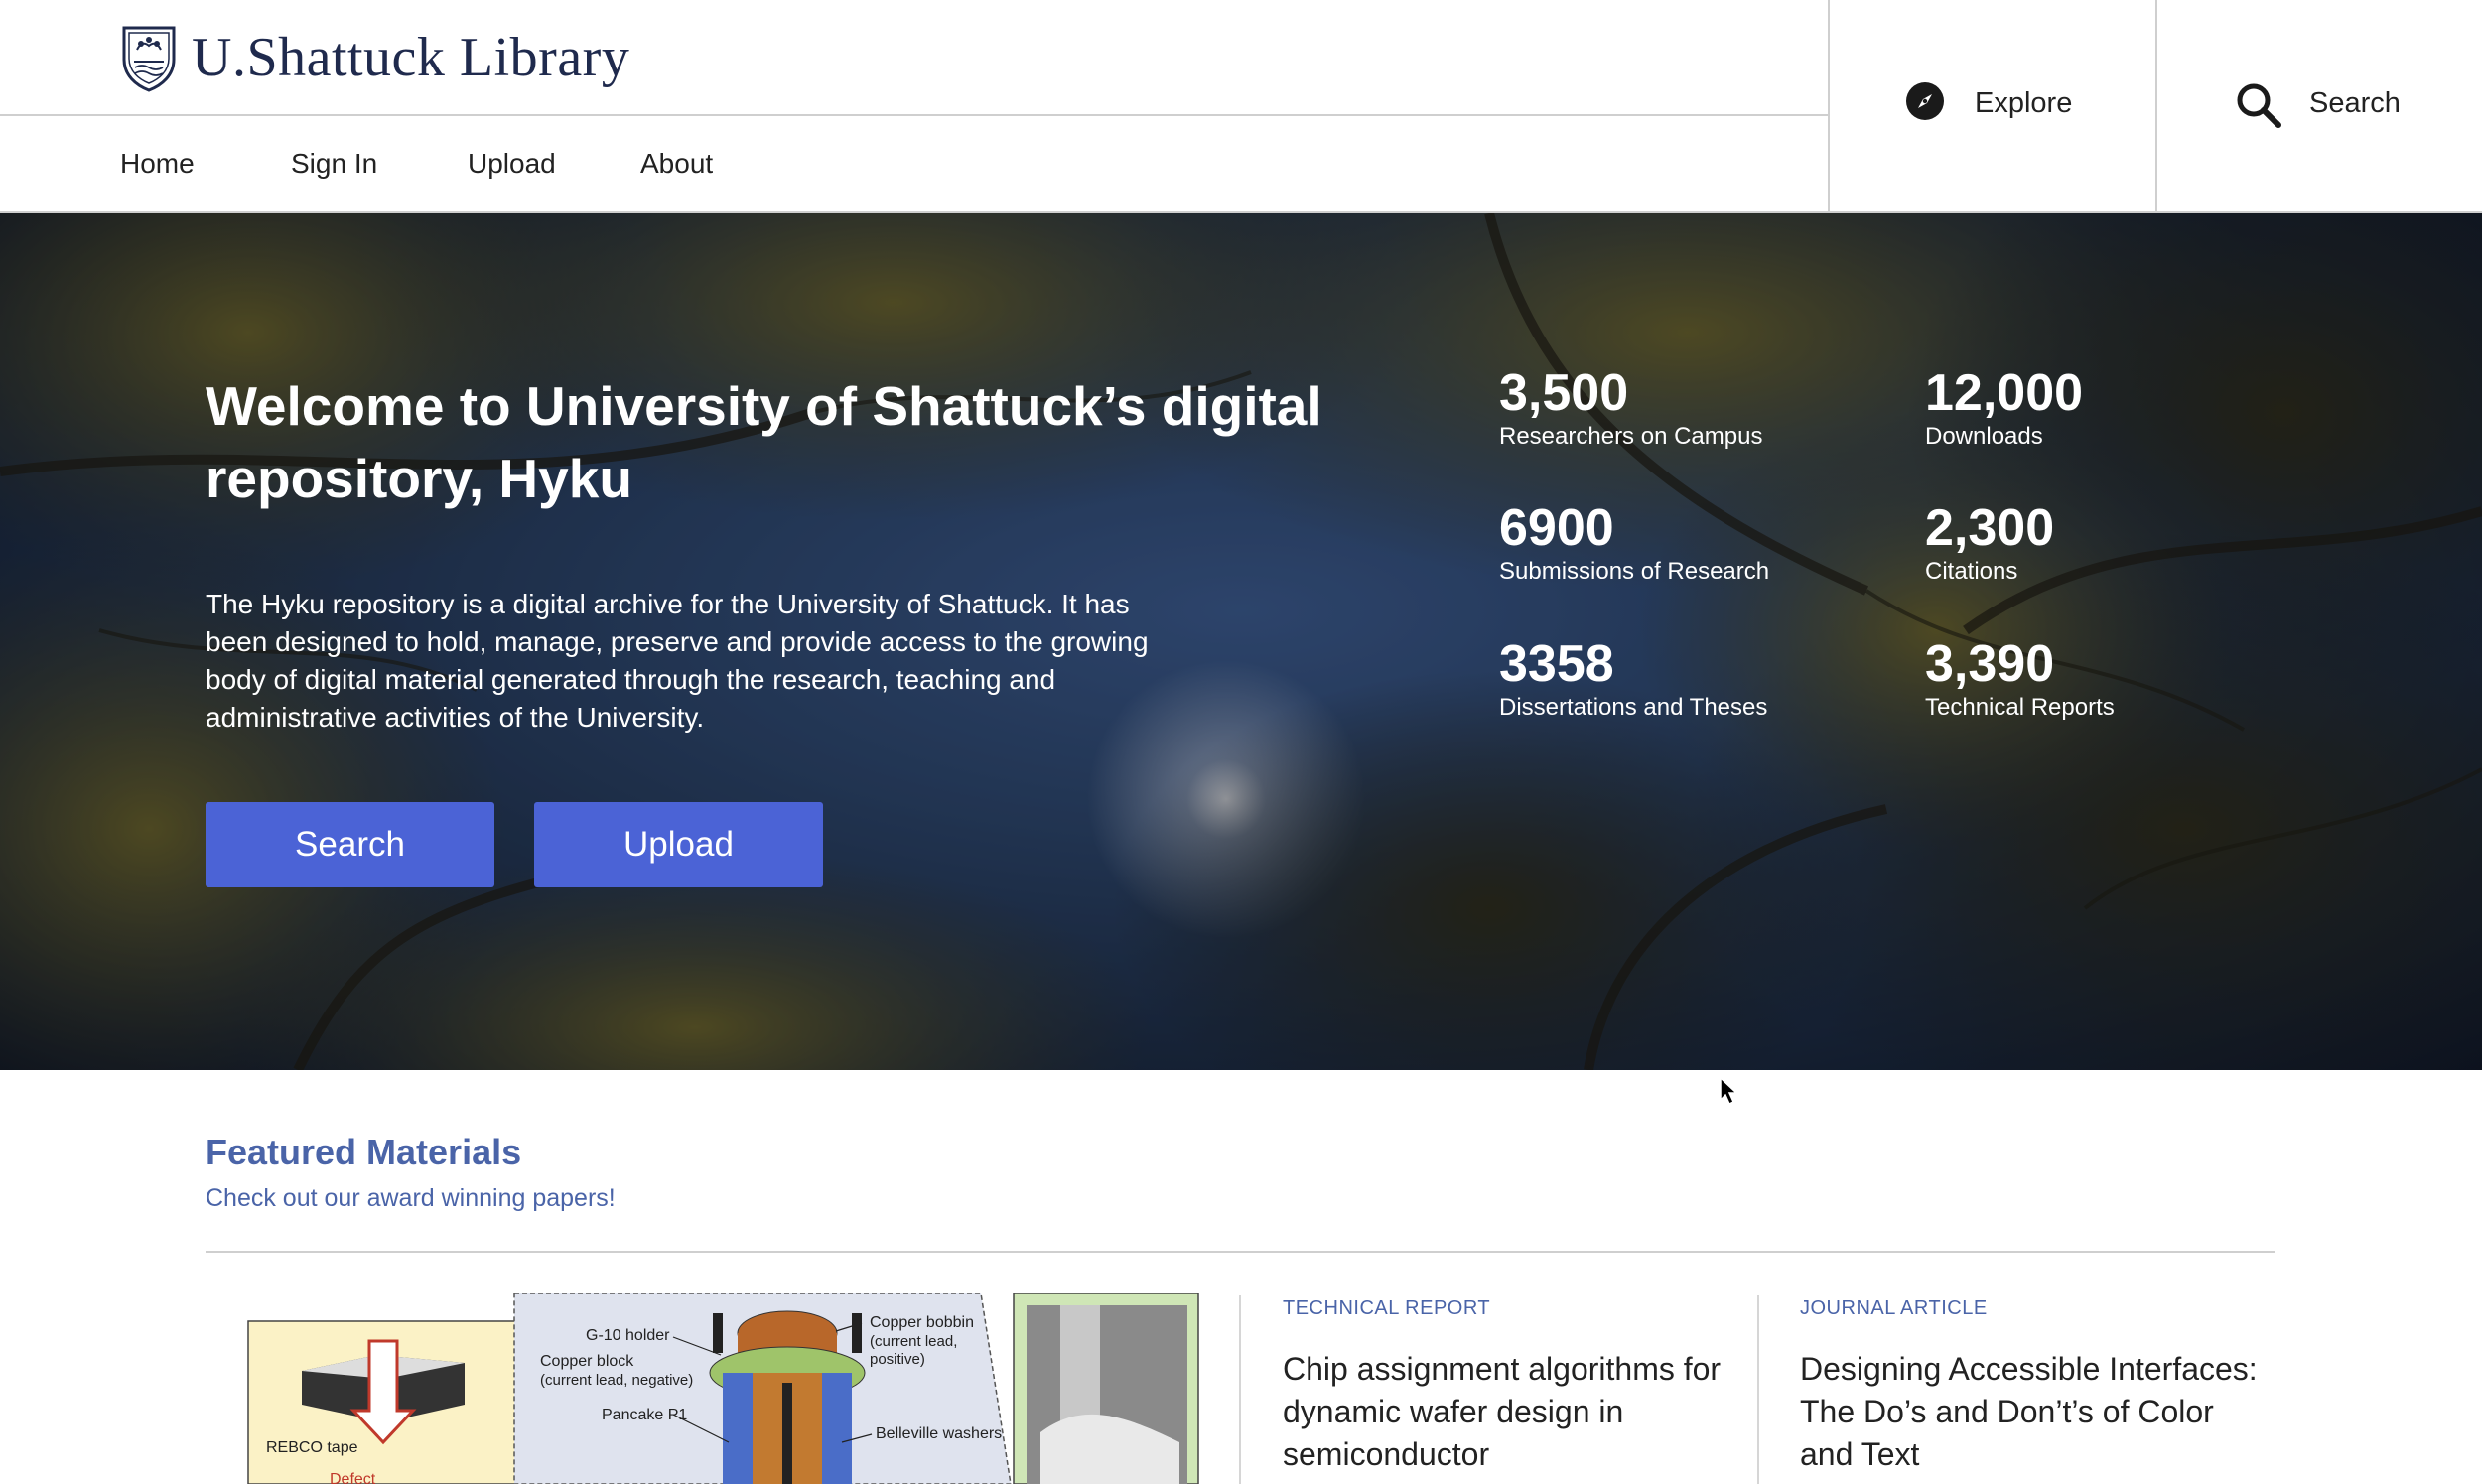 The height and width of the screenshot is (1484, 2482). What do you see at coordinates (312, 1447) in the screenshot?
I see `rebco-label: REBCO tape` at bounding box center [312, 1447].